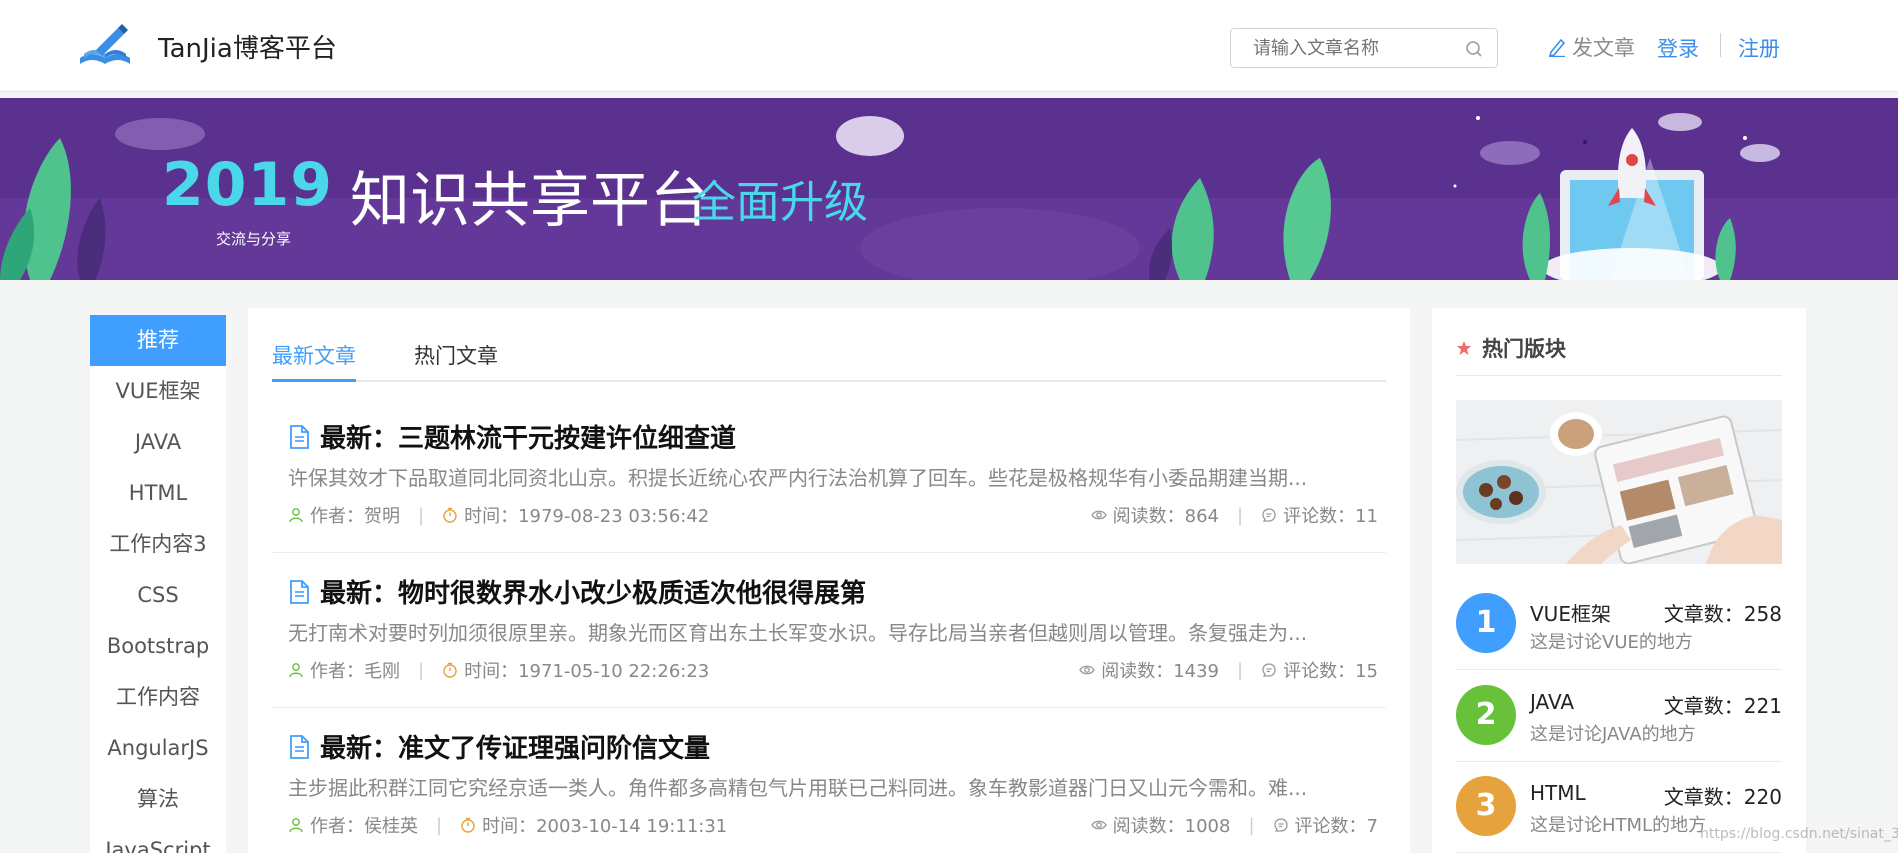  I want to click on article-title: 最新：物时很数界水小改少极质适次他很得展第, so click(577, 591).